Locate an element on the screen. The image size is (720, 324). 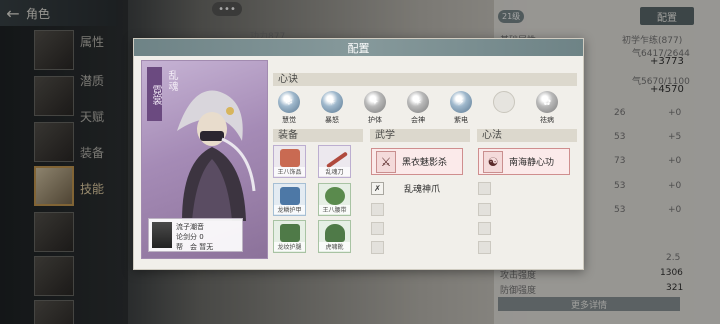
claw-icon: ✗ is located at coordinates (377, 188).